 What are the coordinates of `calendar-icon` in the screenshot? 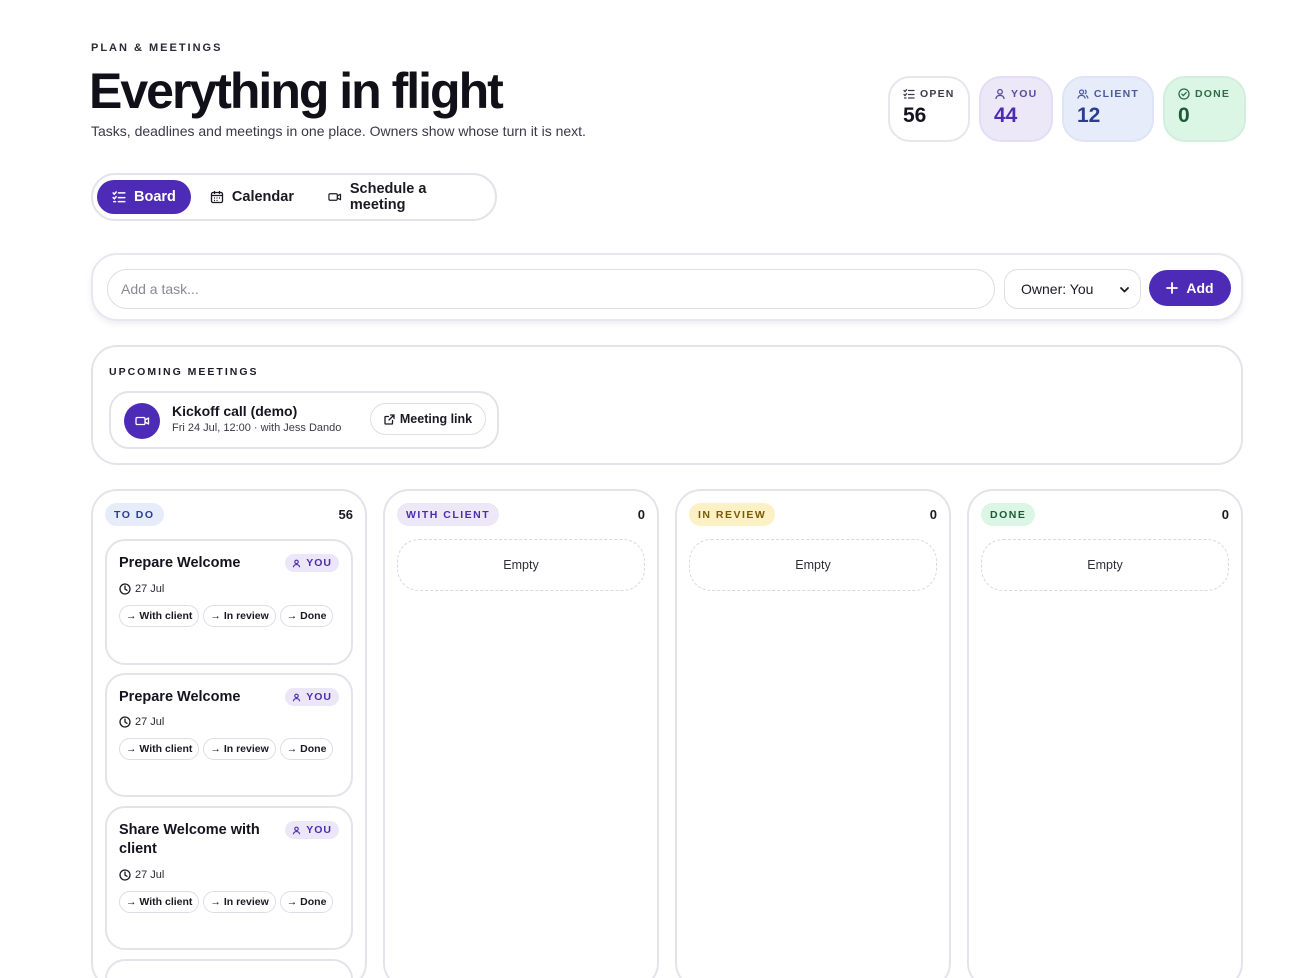 It's located at (217, 197).